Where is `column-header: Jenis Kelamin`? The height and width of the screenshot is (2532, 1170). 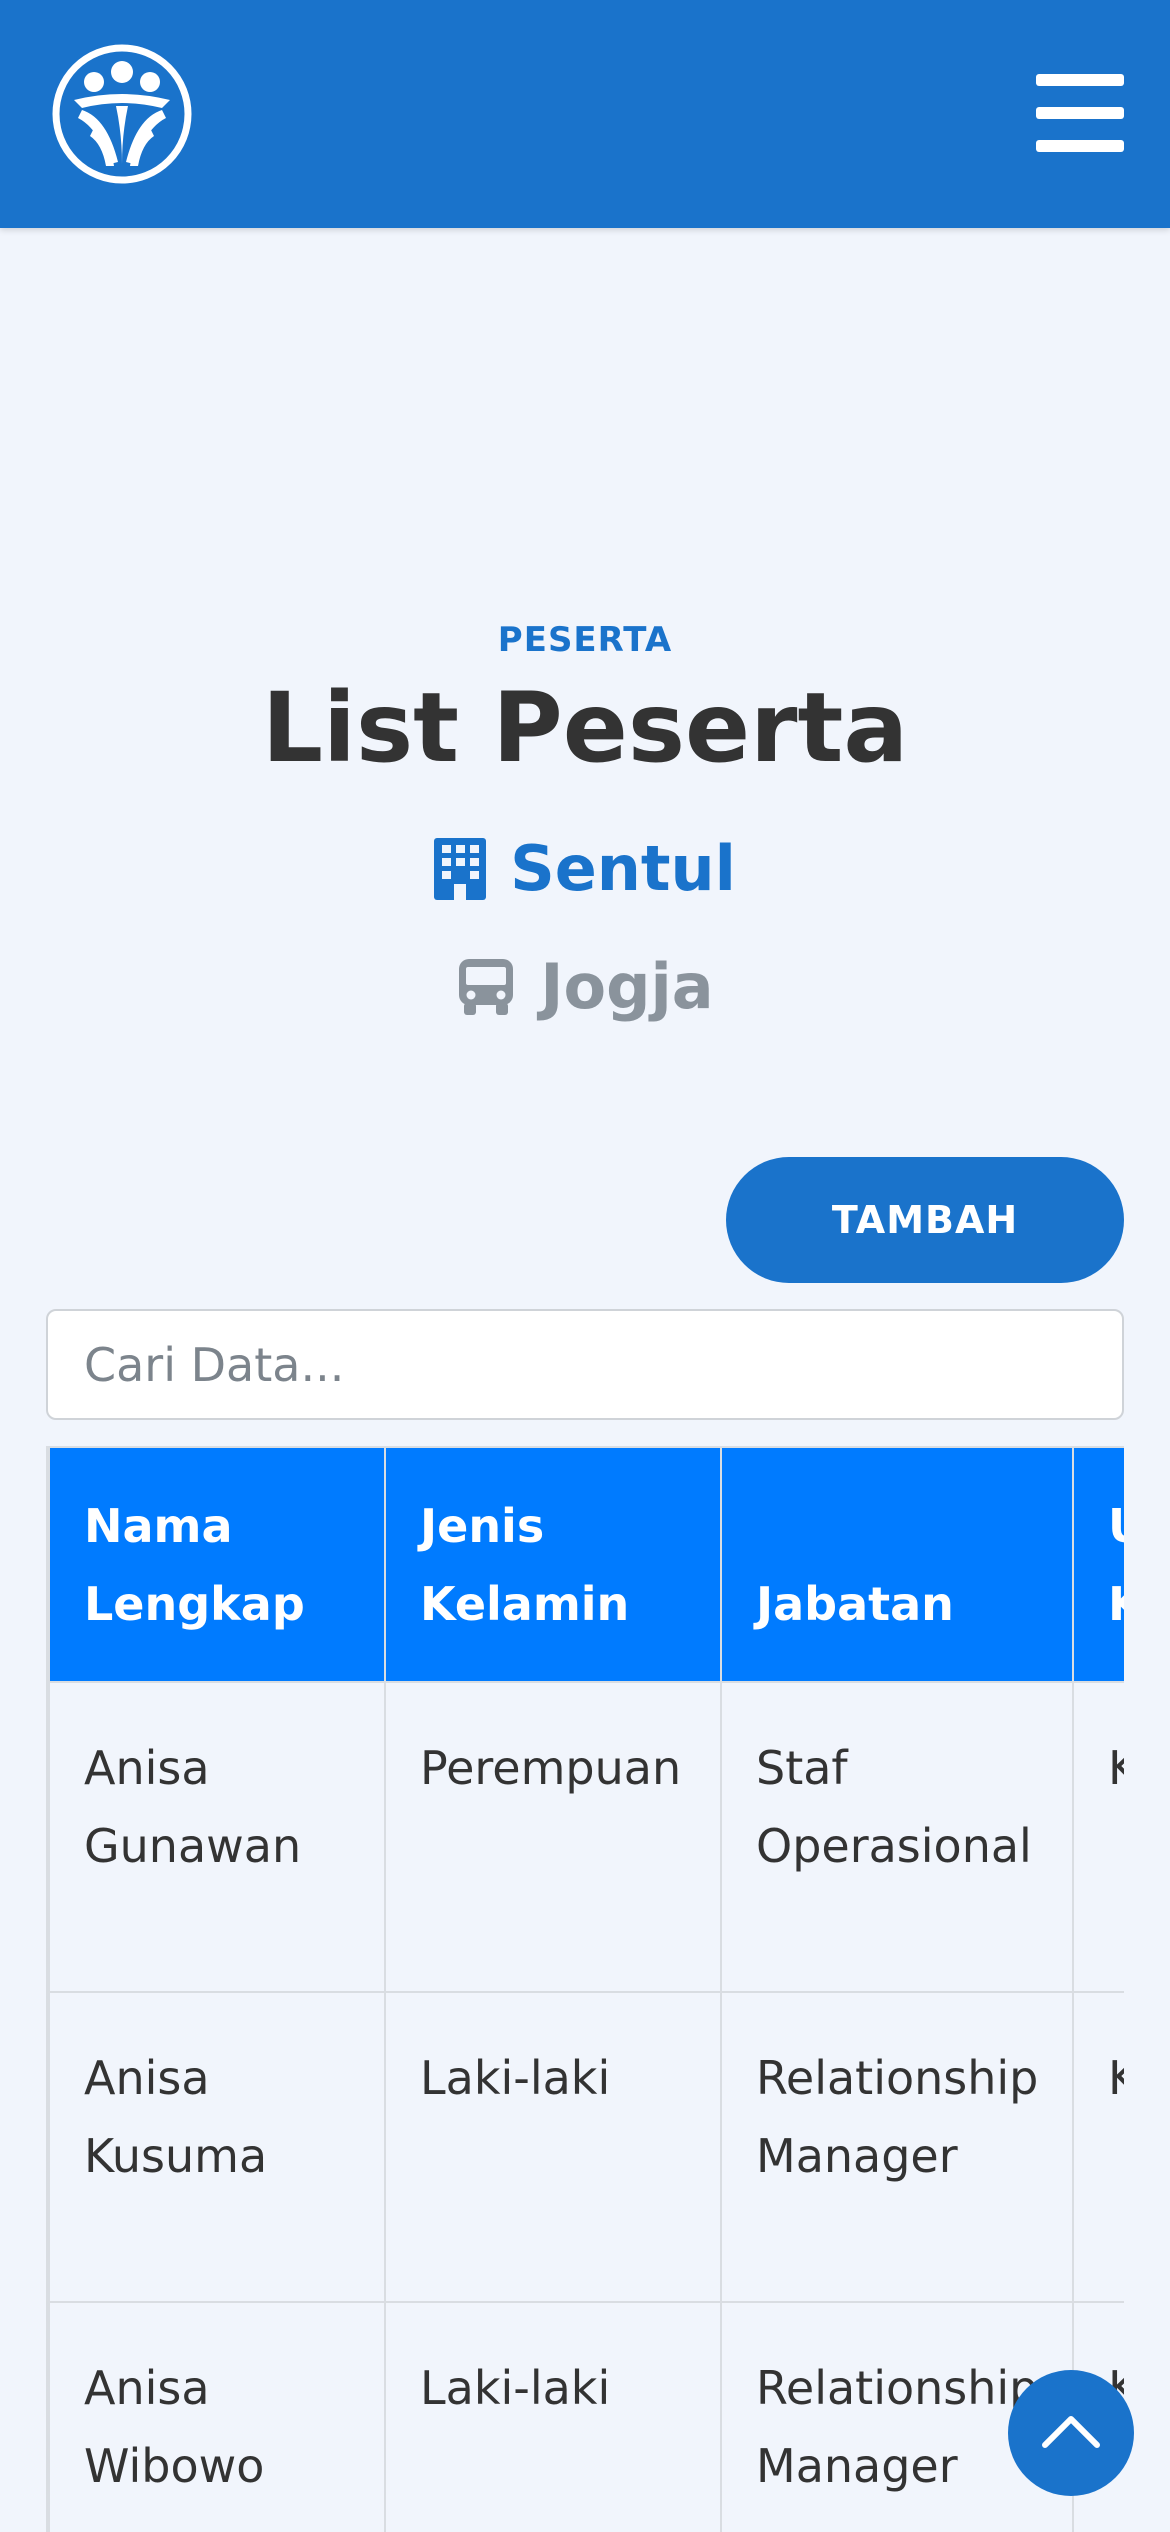
column-header: Jenis Kelamin is located at coordinates (553, 1564).